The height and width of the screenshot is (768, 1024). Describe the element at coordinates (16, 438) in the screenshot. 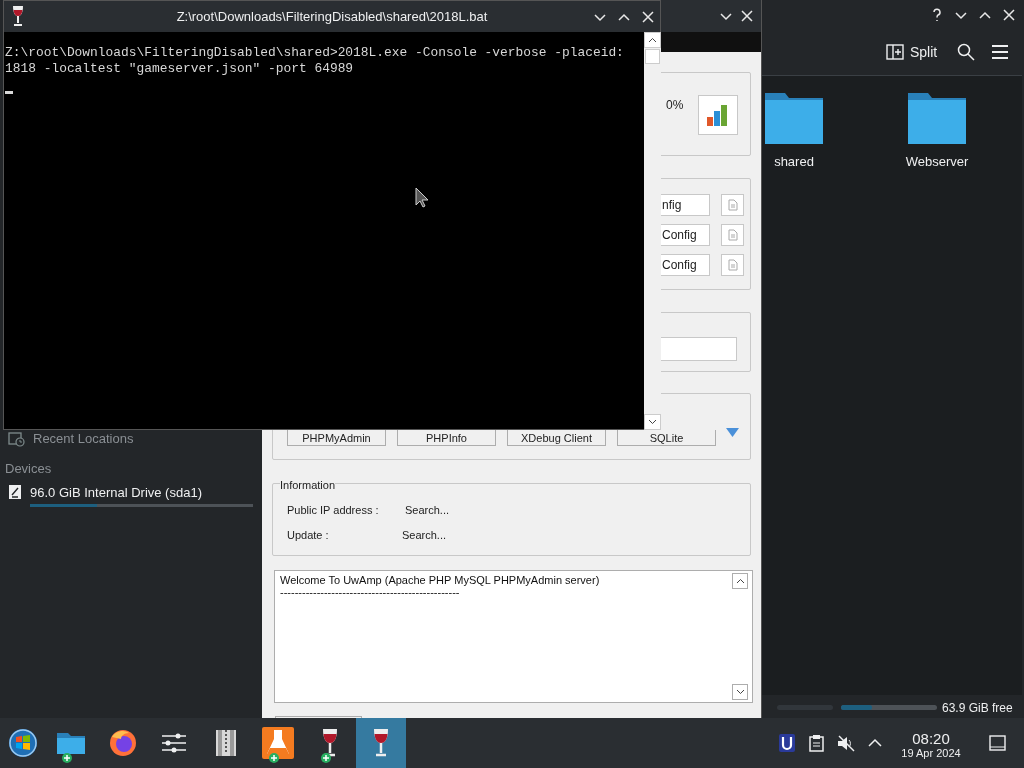

I see `recent-locations-icon` at that location.